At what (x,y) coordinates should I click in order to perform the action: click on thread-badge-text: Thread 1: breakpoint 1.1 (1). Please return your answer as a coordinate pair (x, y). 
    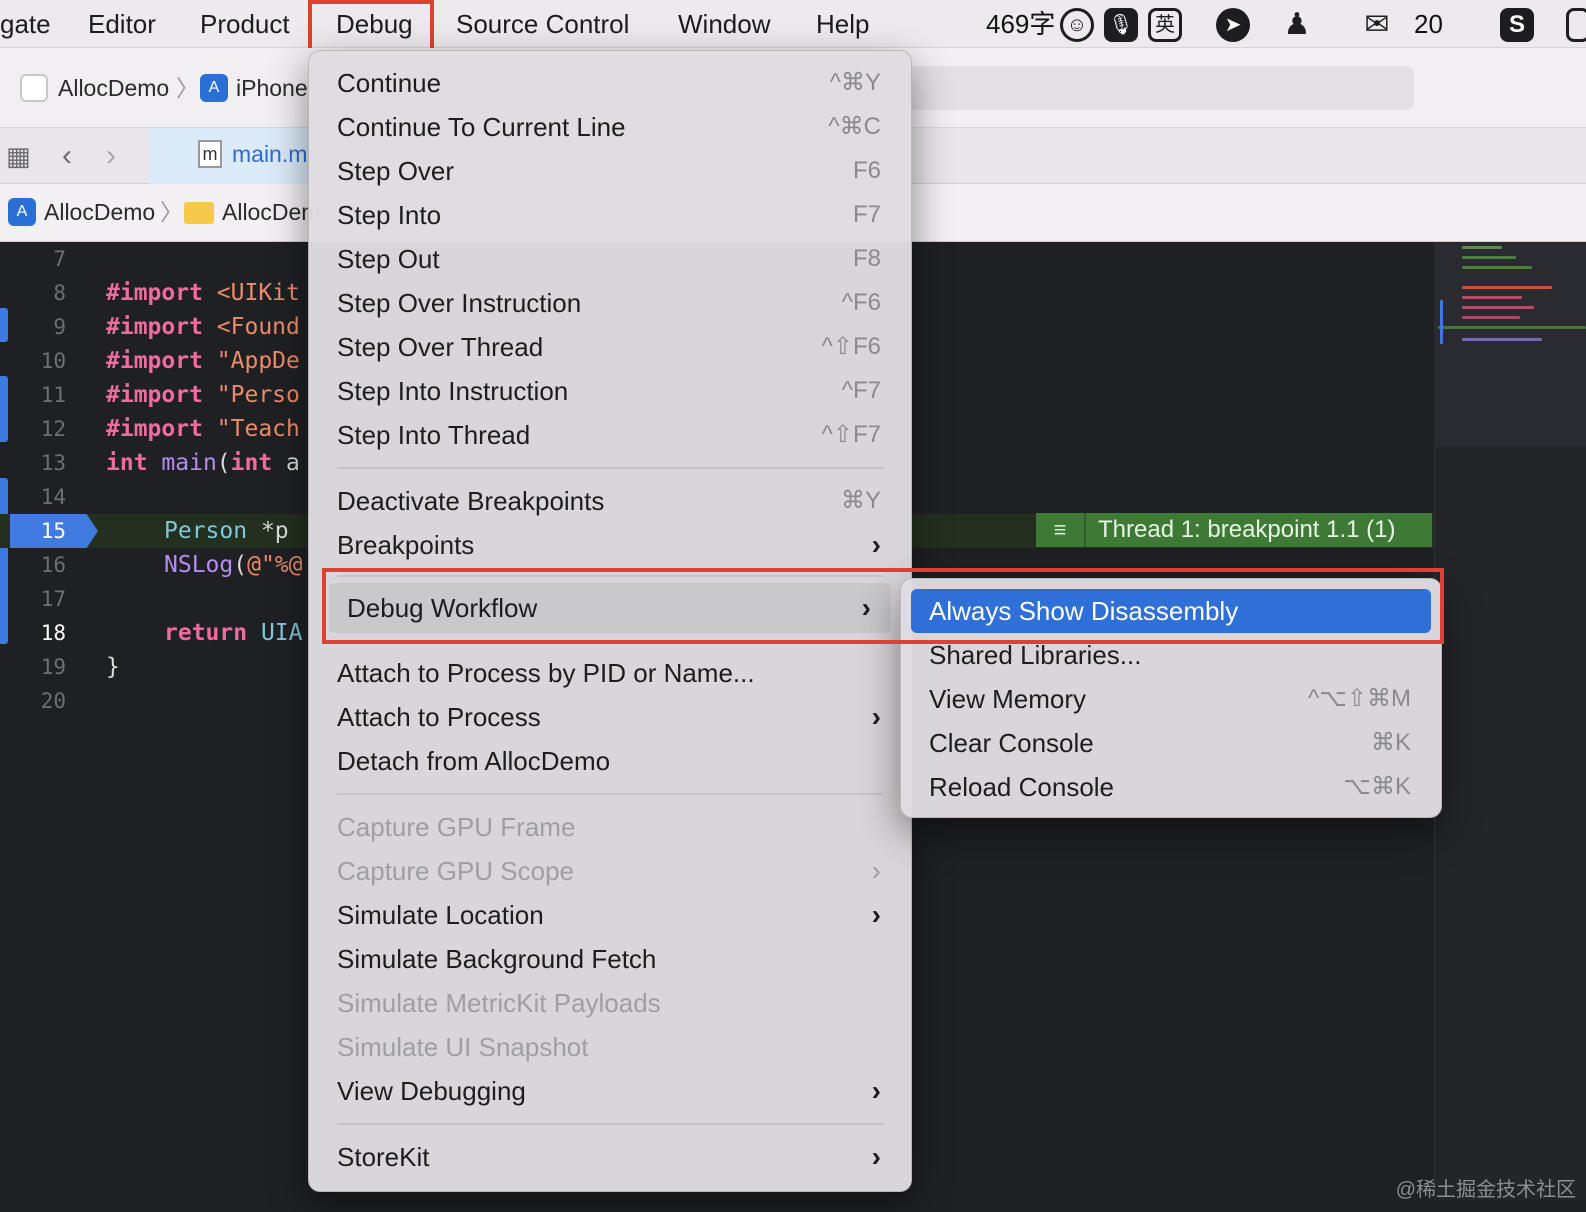
    Looking at the image, I should click on (1247, 529).